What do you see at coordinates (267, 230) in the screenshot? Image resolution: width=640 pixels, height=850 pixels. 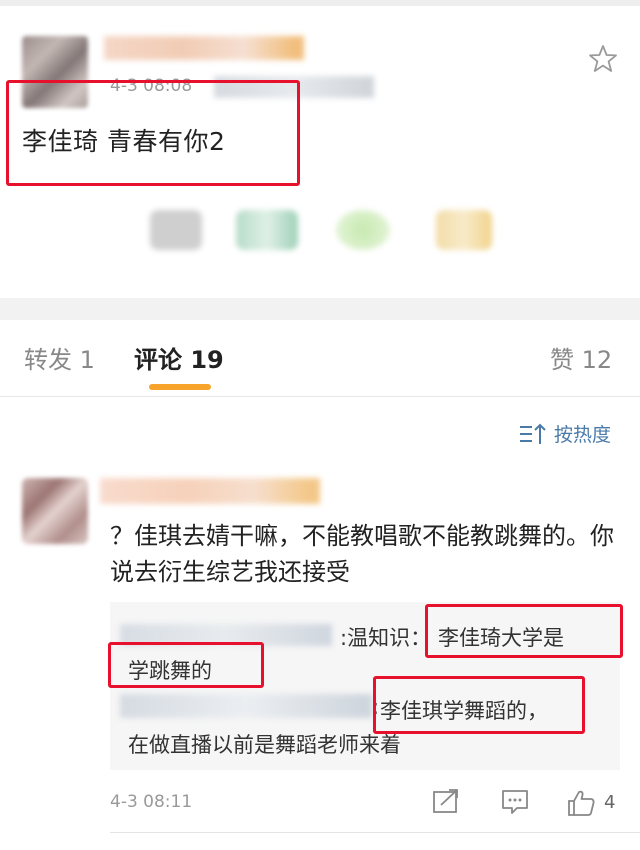 I see `comment-action-blurred` at bounding box center [267, 230].